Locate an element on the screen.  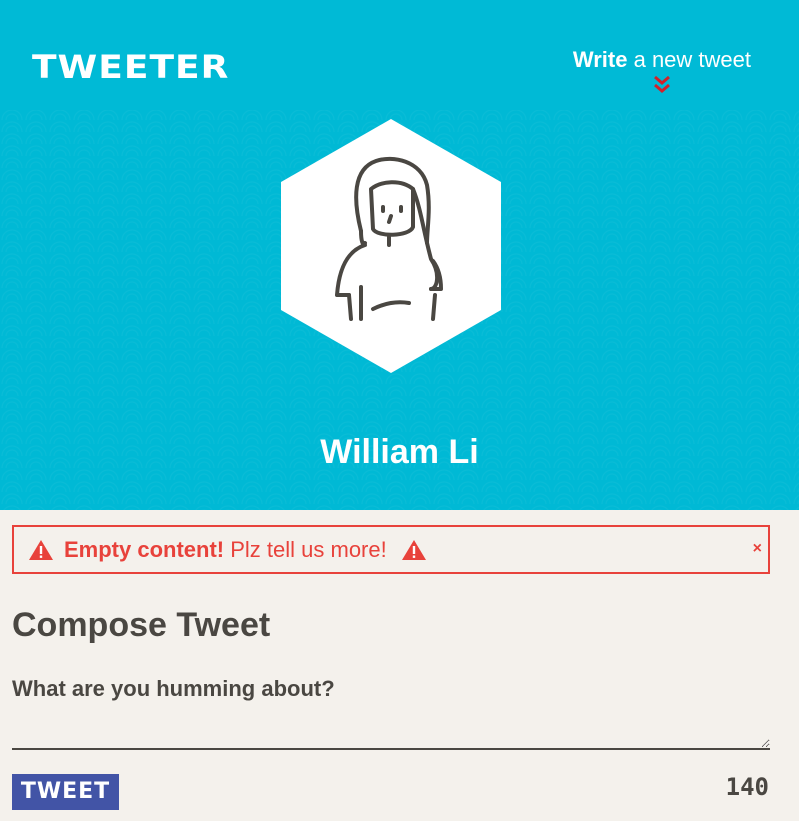
compose-title: Compose Tweet is located at coordinates (141, 625).